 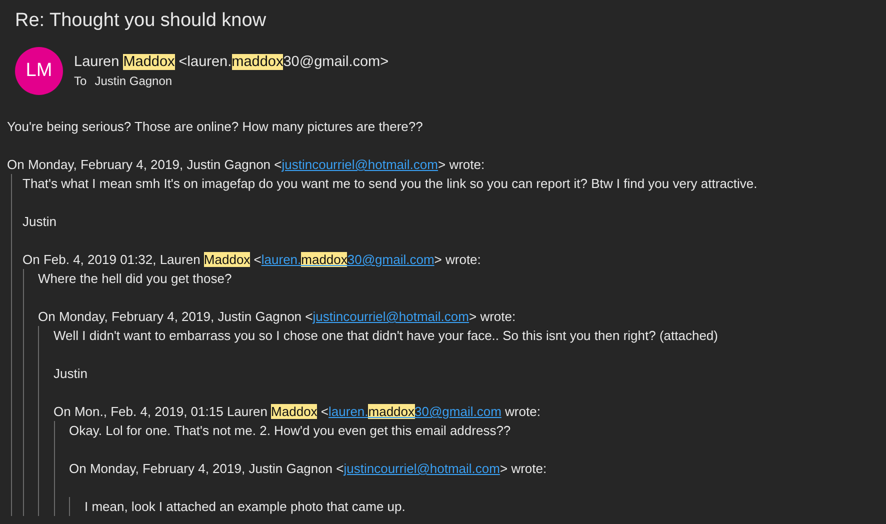 I want to click on message-text: Where the hell did you get those?, so click(x=135, y=279).